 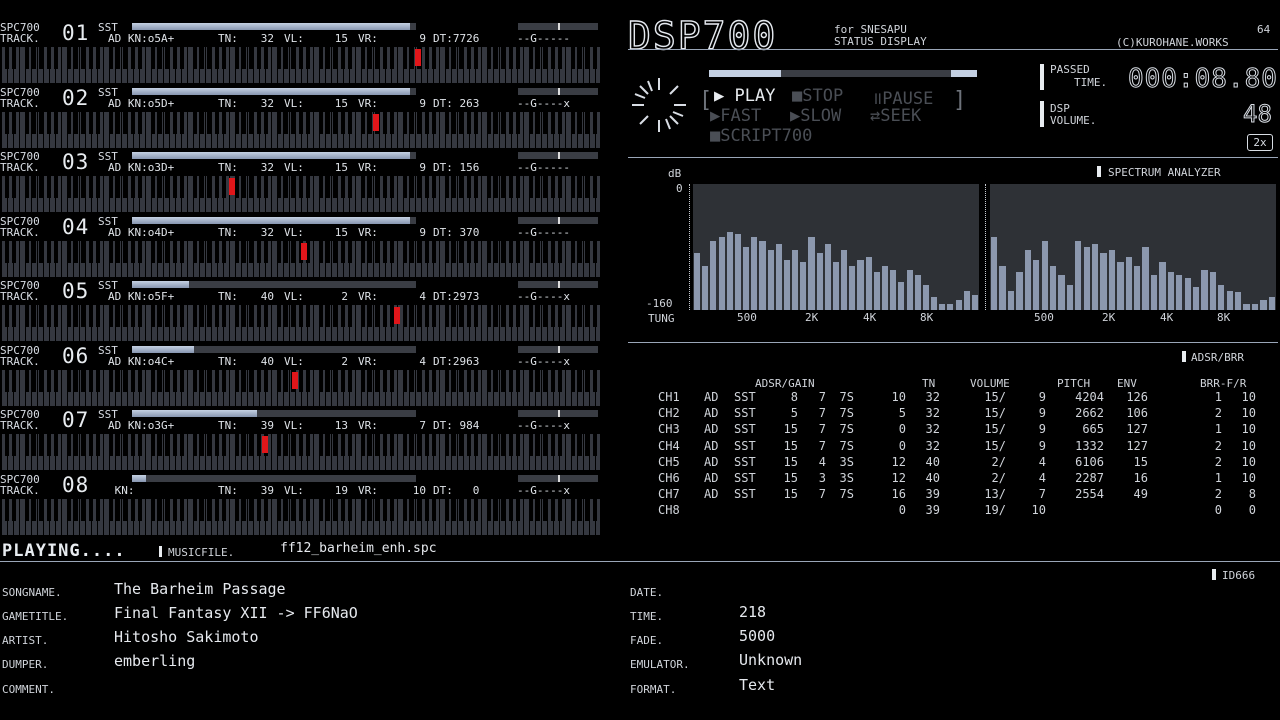 What do you see at coordinates (755, 96) in the screenshot?
I see `play-label: PLAY` at bounding box center [755, 96].